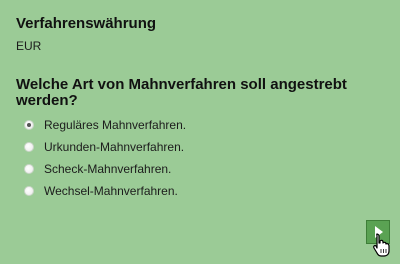  I want to click on option-document: Urkunden-Mahnverfahren., so click(174, 147).